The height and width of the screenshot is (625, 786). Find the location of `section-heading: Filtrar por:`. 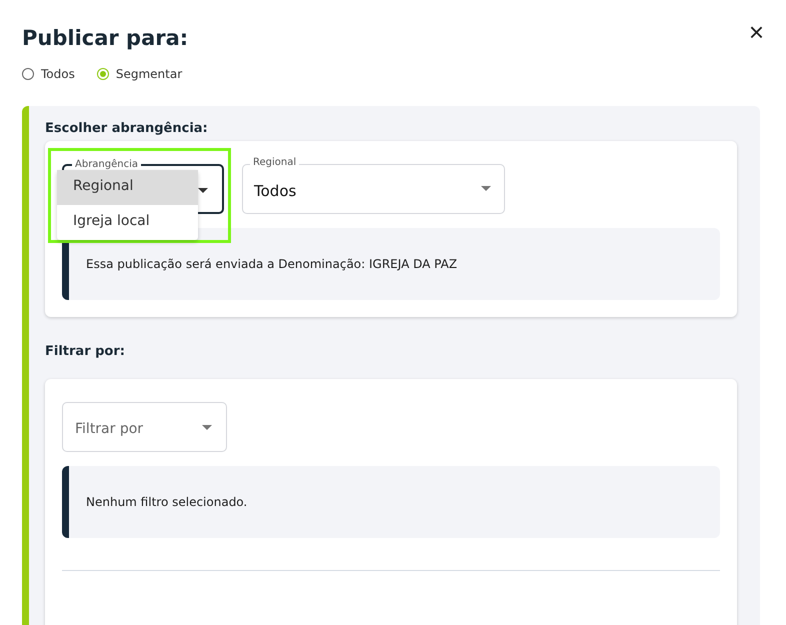

section-heading: Filtrar por: is located at coordinates (85, 352).